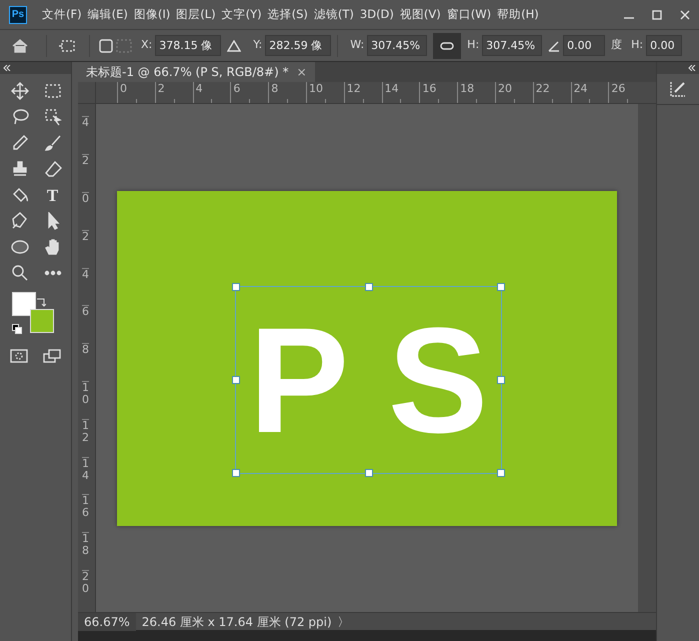  I want to click on menu-item: 3D(D), so click(376, 15).